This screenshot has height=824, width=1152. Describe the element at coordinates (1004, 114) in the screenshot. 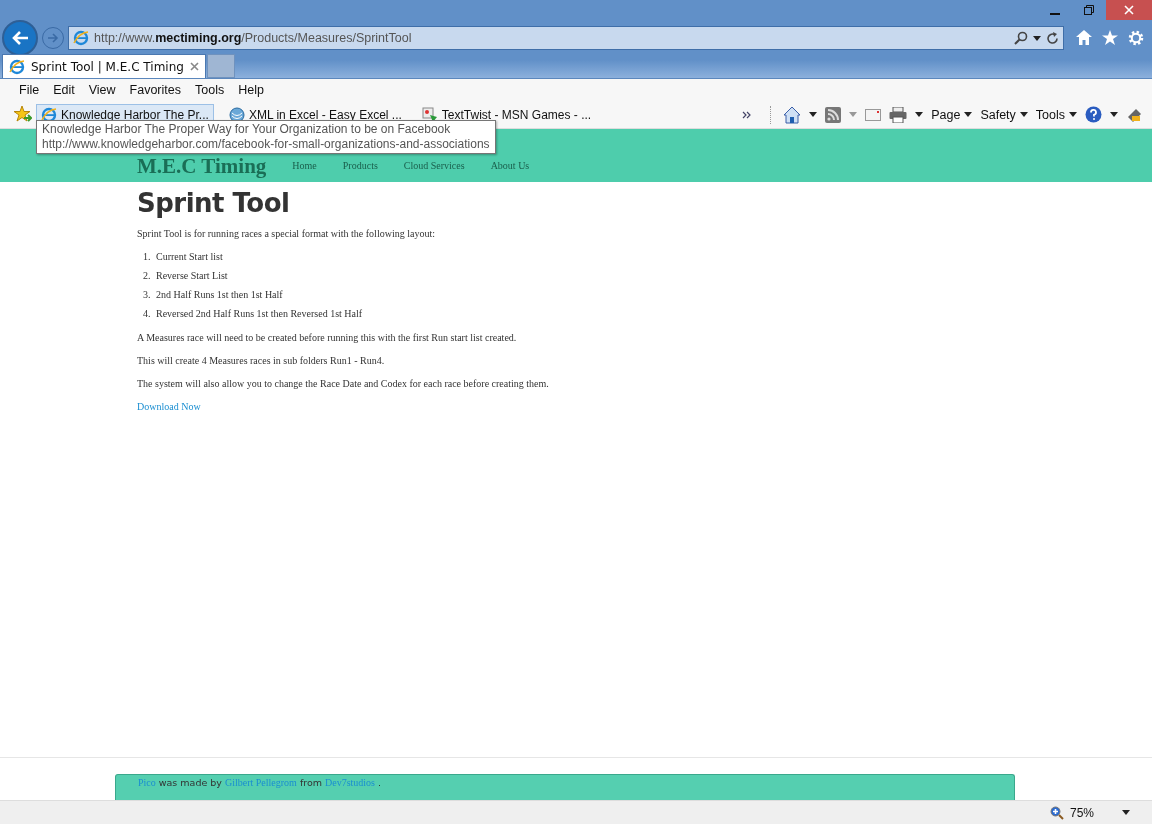

I see `command-menu: Safety` at that location.